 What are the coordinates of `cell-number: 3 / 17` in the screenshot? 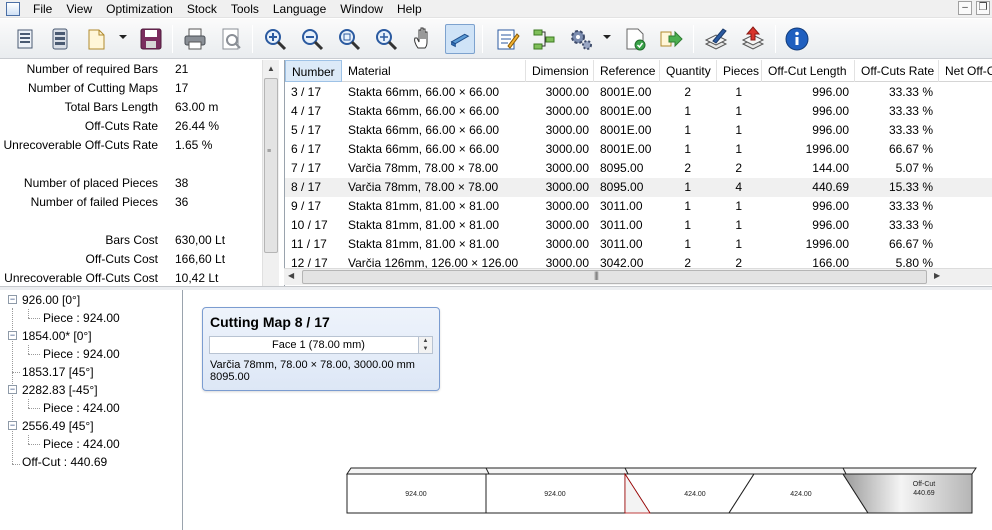 It's located at (306, 92).